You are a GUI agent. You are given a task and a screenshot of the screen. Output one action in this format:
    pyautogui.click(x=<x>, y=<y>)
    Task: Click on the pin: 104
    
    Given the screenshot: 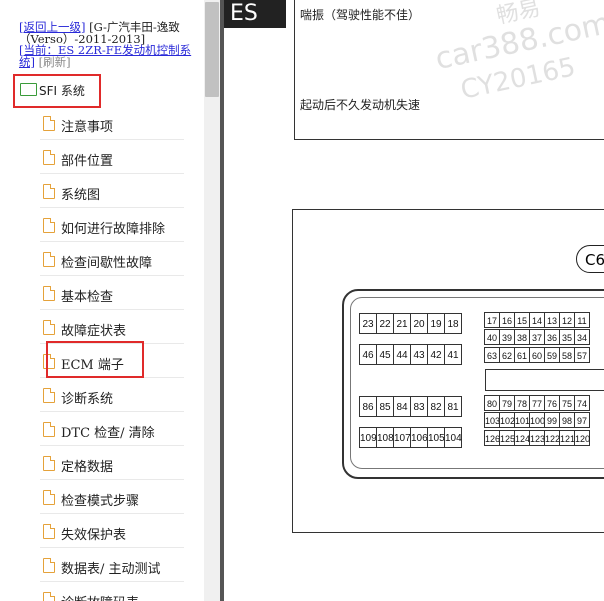 What is the action you would take?
    pyautogui.click(x=453, y=437)
    